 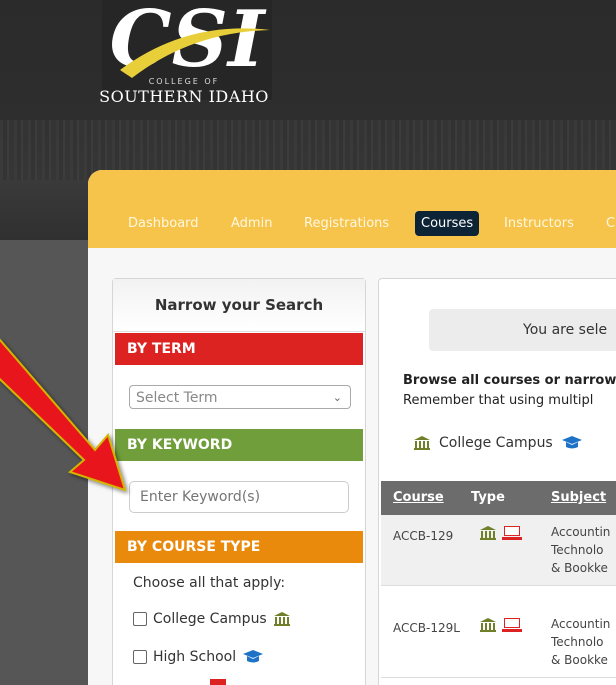 I want to click on nav-courses: Courses, so click(x=447, y=223).